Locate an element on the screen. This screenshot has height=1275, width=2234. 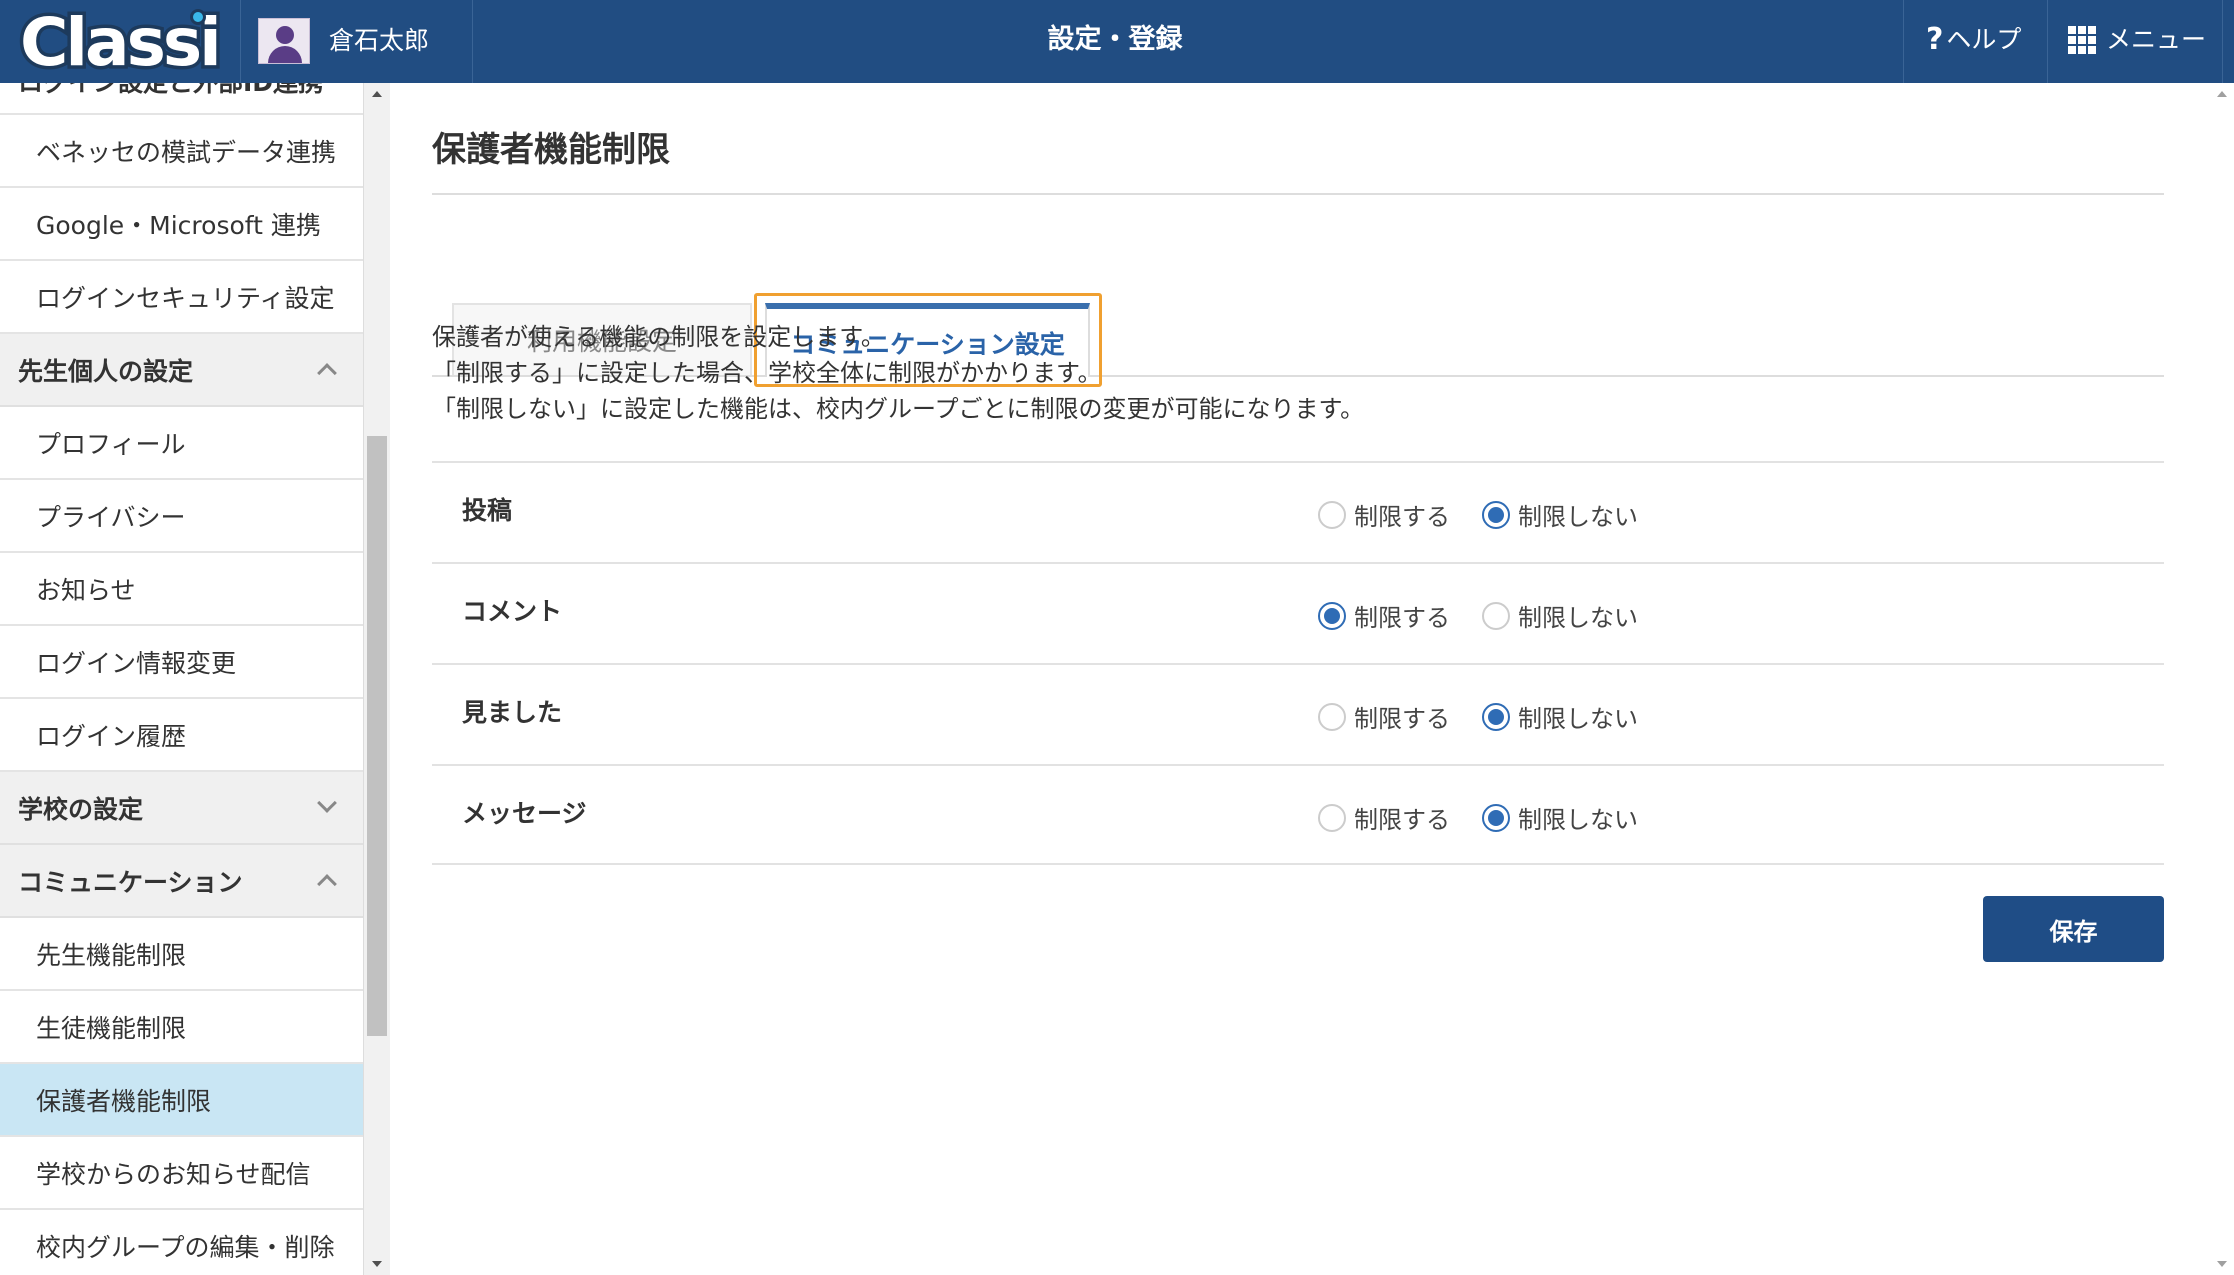
menu-button: メニュー is located at coordinates (2144, 40).